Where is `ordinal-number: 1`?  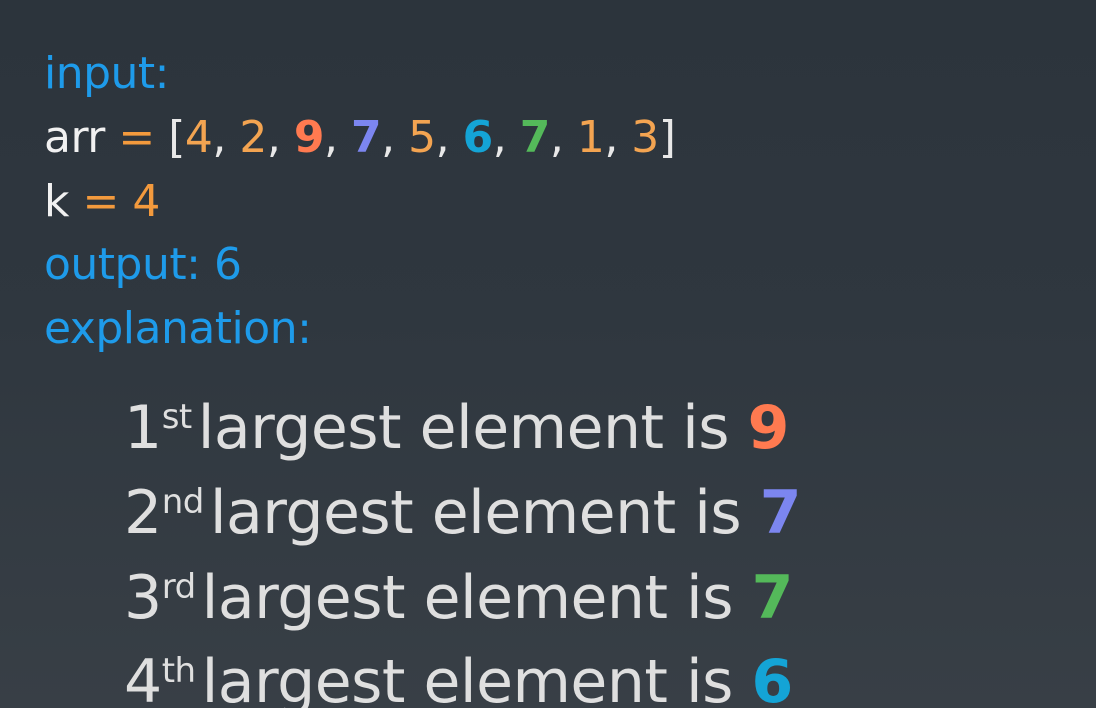 ordinal-number: 1 is located at coordinates (143, 428).